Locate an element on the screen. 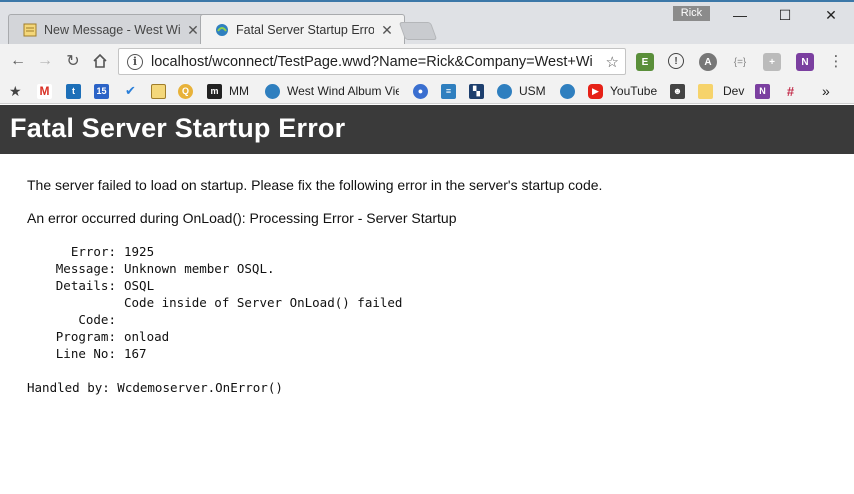 The width and height of the screenshot is (854, 494). page-title: Fatal Server Startup Error is located at coordinates (178, 128).